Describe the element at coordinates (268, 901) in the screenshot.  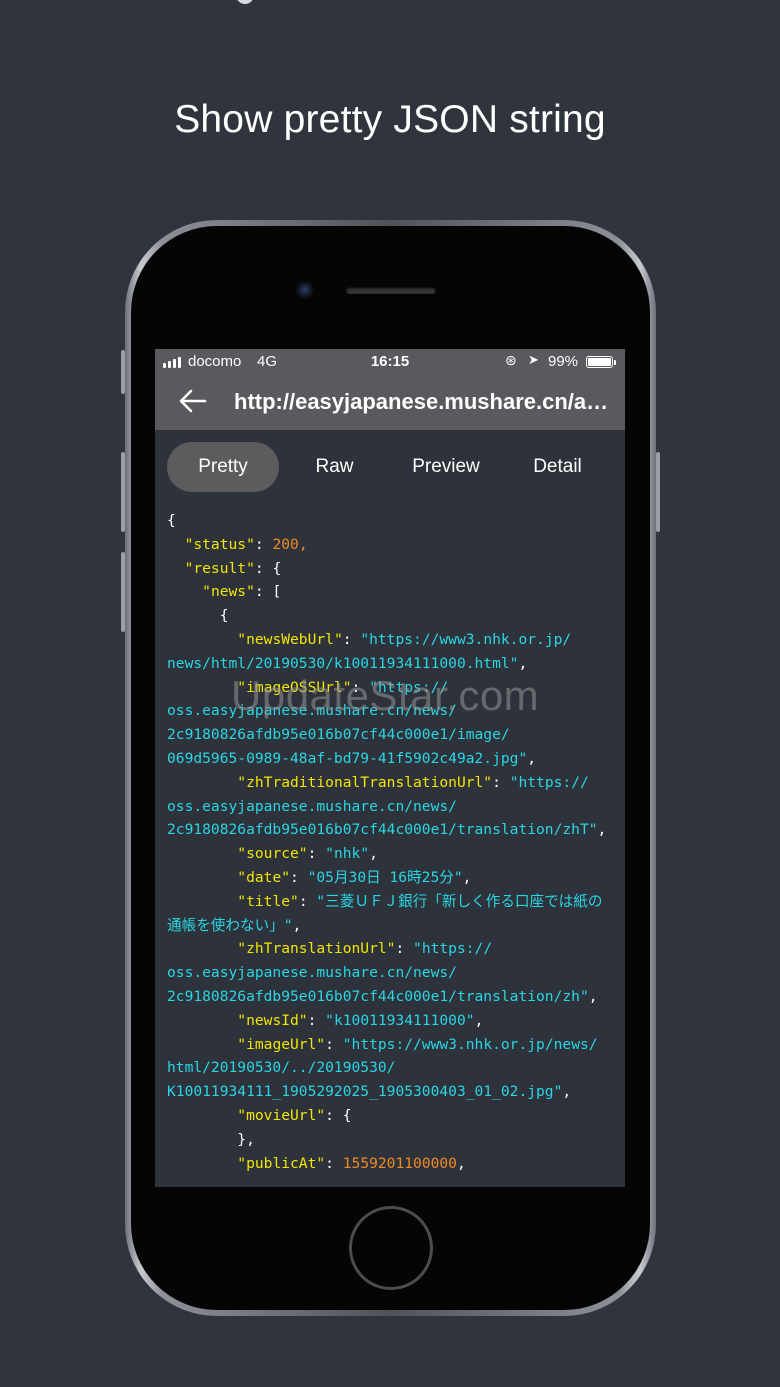
I see `json-token: "title"` at that location.